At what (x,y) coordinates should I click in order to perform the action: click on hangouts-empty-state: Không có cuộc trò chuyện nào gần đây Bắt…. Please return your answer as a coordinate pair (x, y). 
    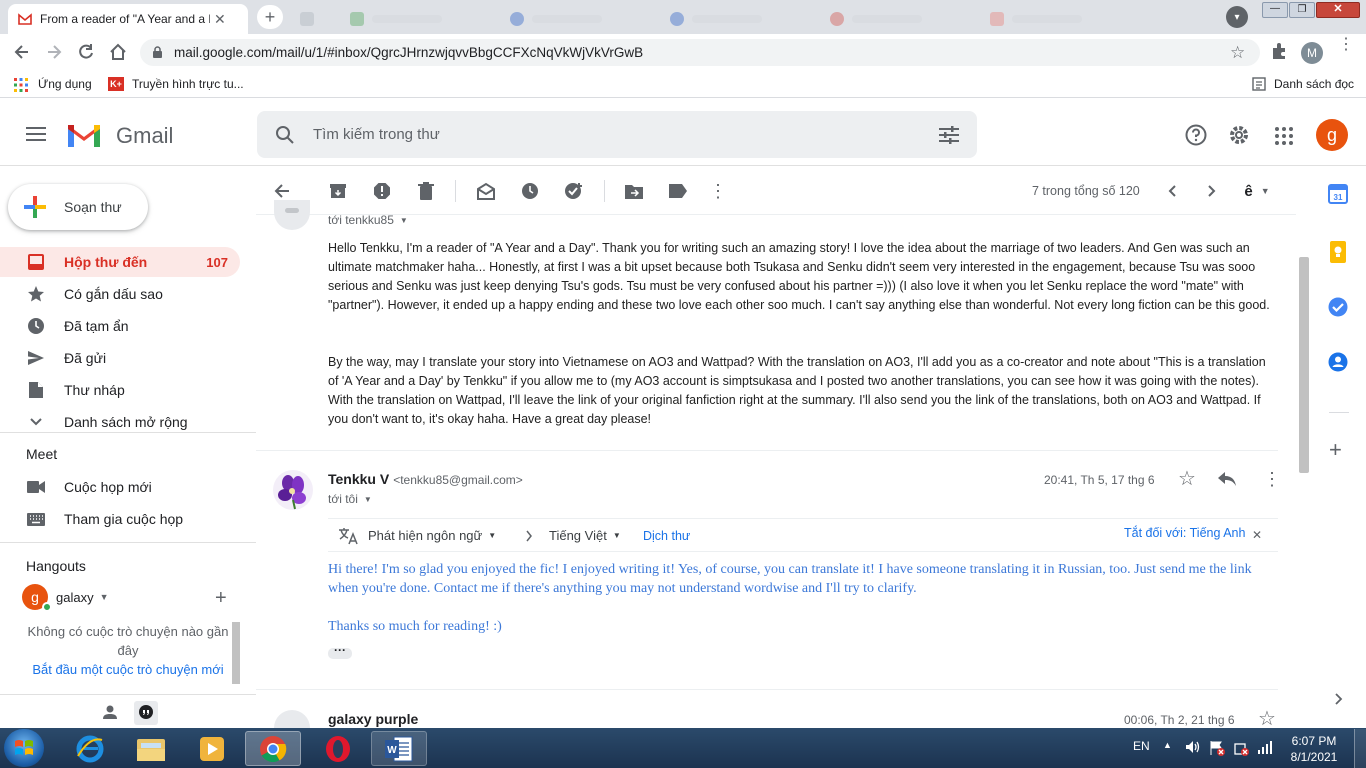
    Looking at the image, I should click on (128, 653).